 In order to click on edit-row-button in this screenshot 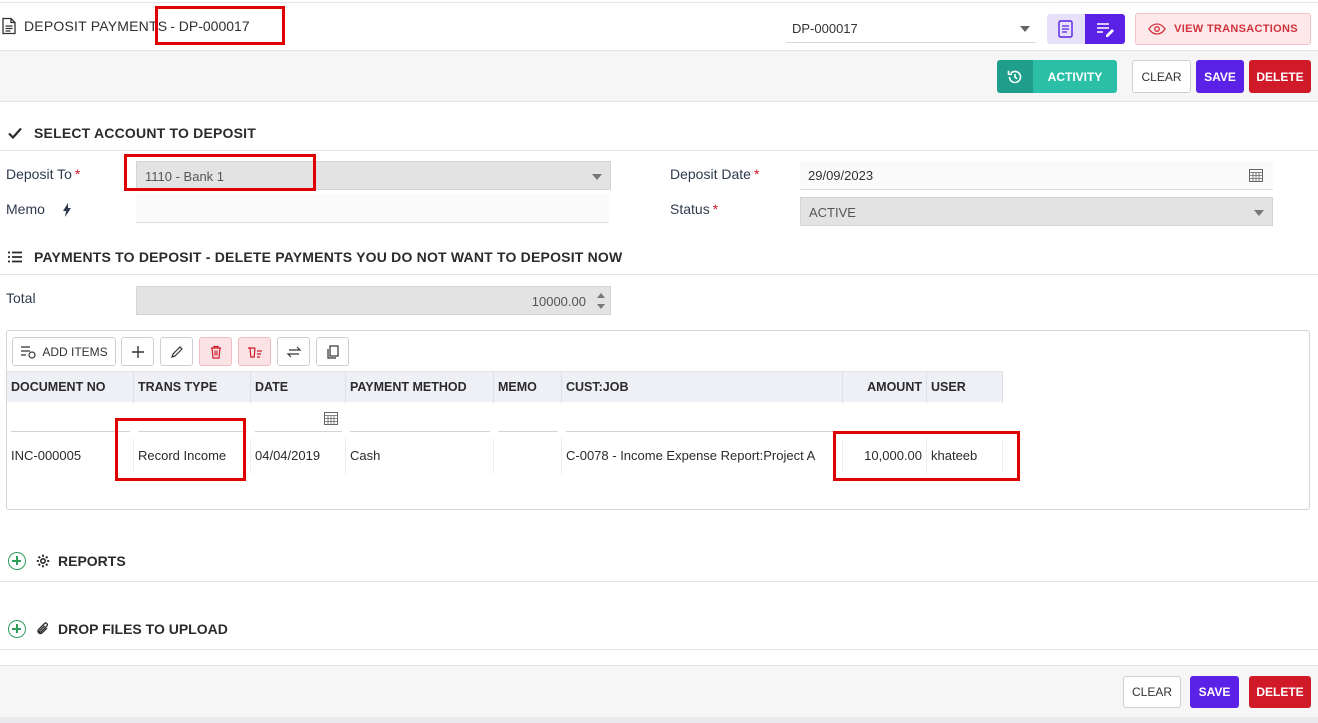, I will do `click(176, 351)`.